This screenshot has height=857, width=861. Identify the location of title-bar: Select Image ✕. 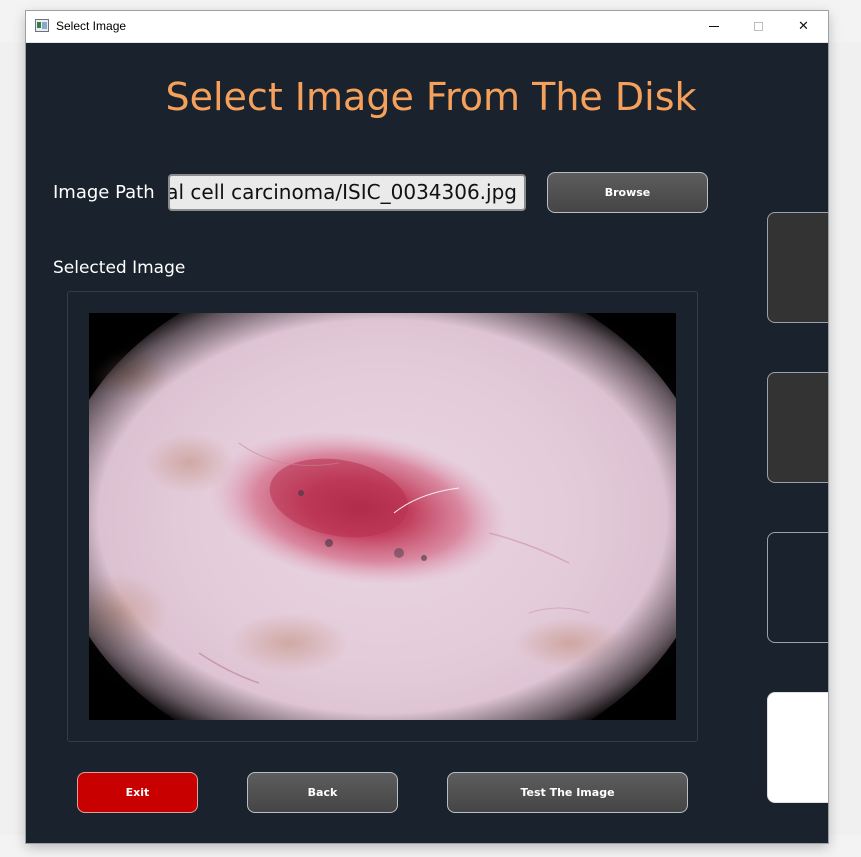
(427, 27).